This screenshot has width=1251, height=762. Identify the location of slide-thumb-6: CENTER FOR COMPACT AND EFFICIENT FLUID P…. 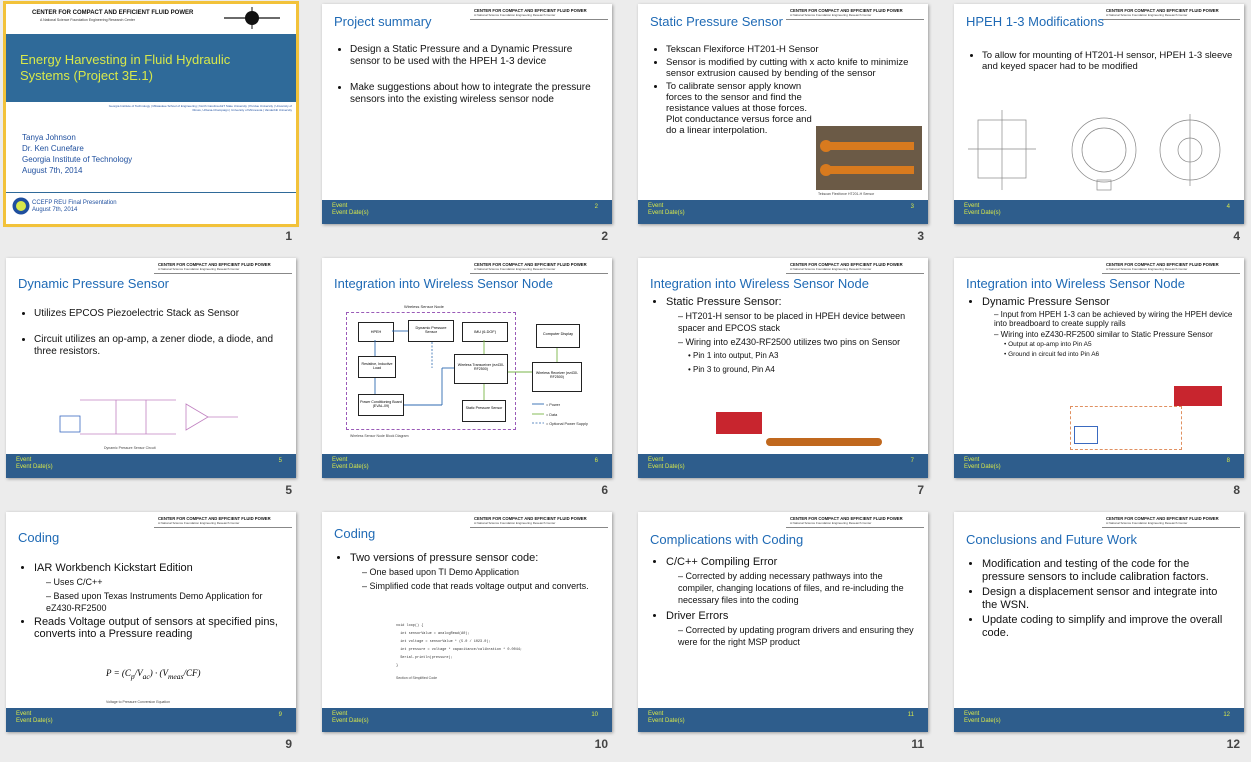
(471, 381).